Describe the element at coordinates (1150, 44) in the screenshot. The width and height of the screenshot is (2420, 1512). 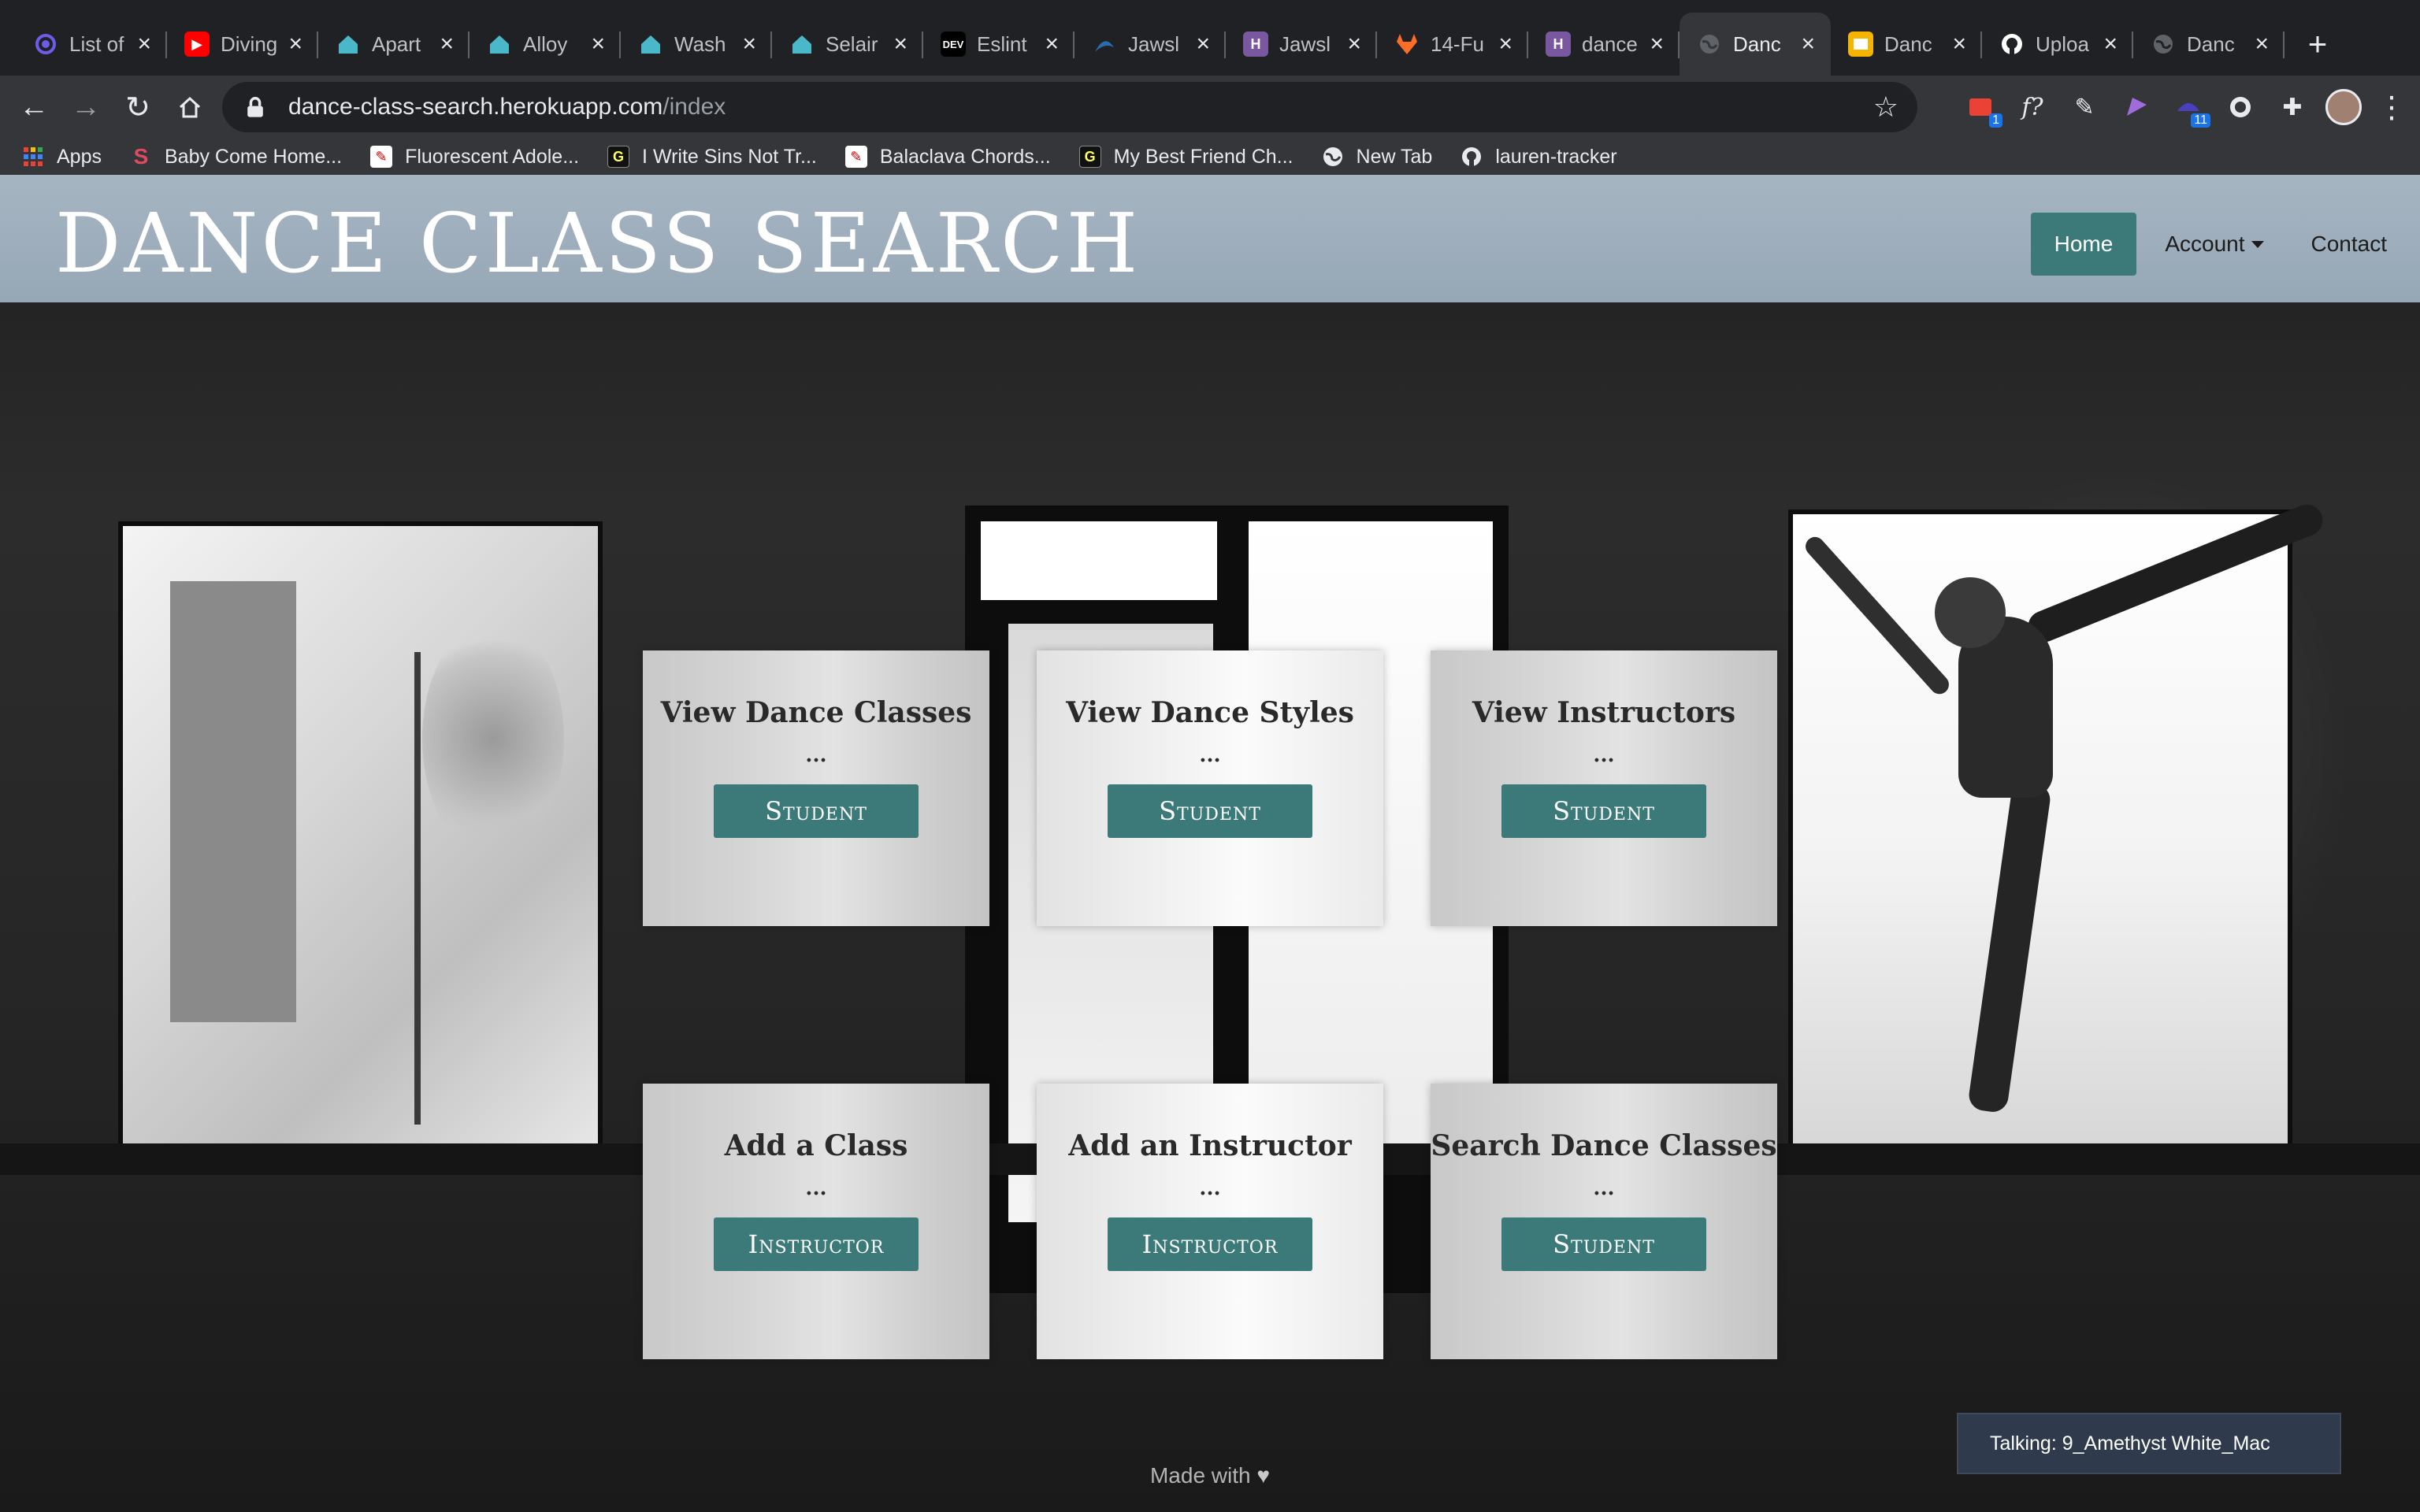
I see `browser-tab: Jawsl ×` at that location.